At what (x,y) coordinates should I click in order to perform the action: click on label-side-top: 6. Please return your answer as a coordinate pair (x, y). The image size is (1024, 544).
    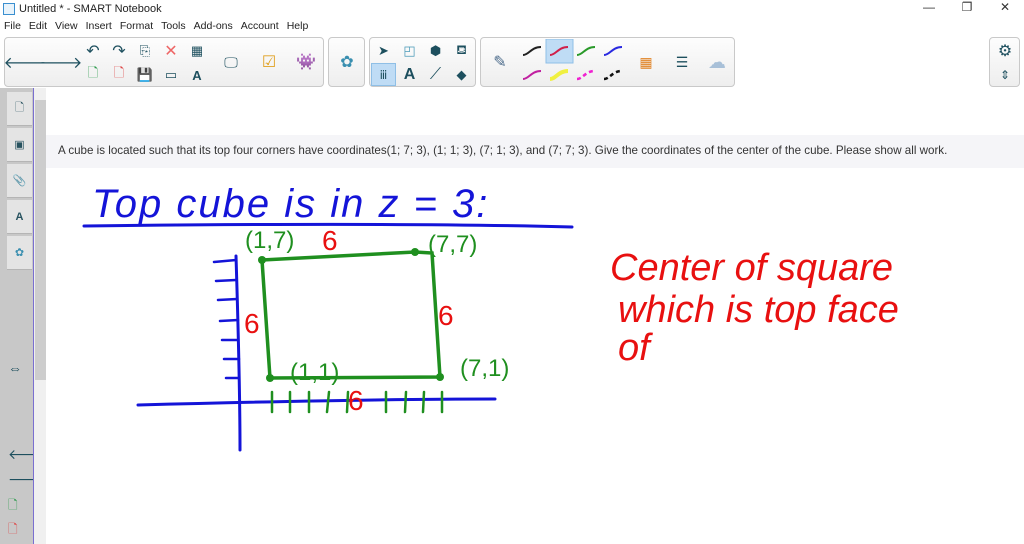
    Looking at the image, I should click on (330, 240).